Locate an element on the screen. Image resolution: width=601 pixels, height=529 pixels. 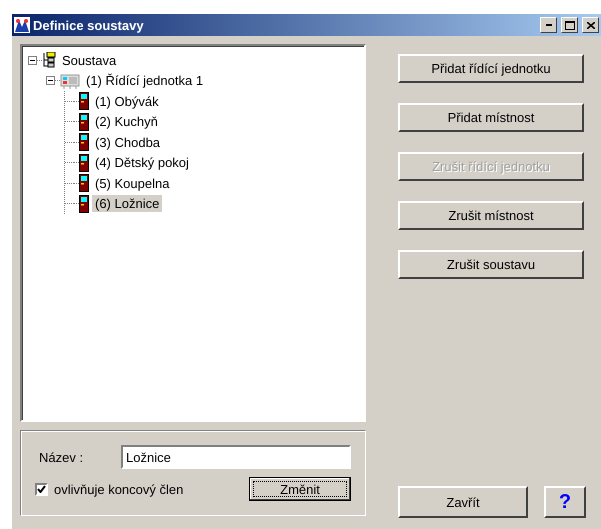
tree-item: (5) Koupelna is located at coordinates (132, 183).